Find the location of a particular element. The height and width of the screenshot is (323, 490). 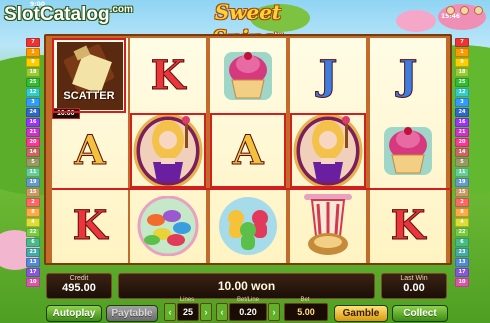

bet-line-value: 0.20 is located at coordinates (248, 312).